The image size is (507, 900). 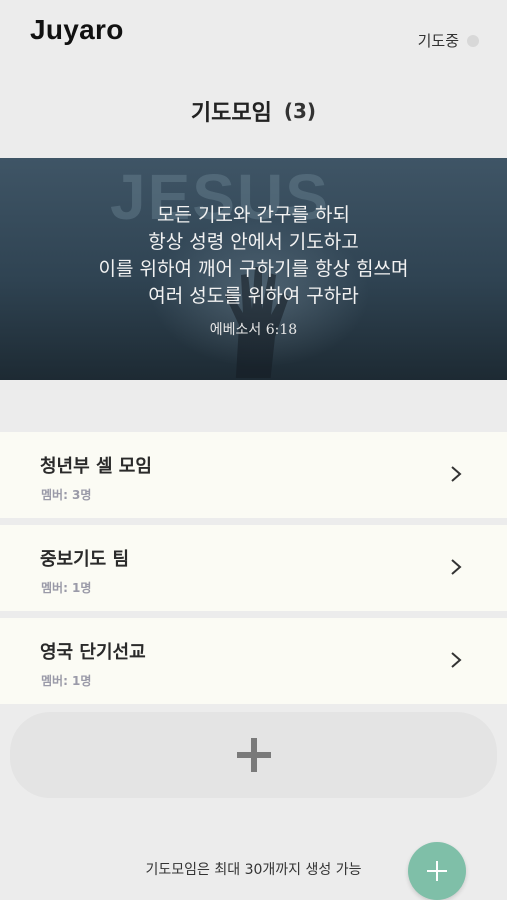 What do you see at coordinates (96, 466) in the screenshot?
I see `group-name: 청년부 셀 모임` at bounding box center [96, 466].